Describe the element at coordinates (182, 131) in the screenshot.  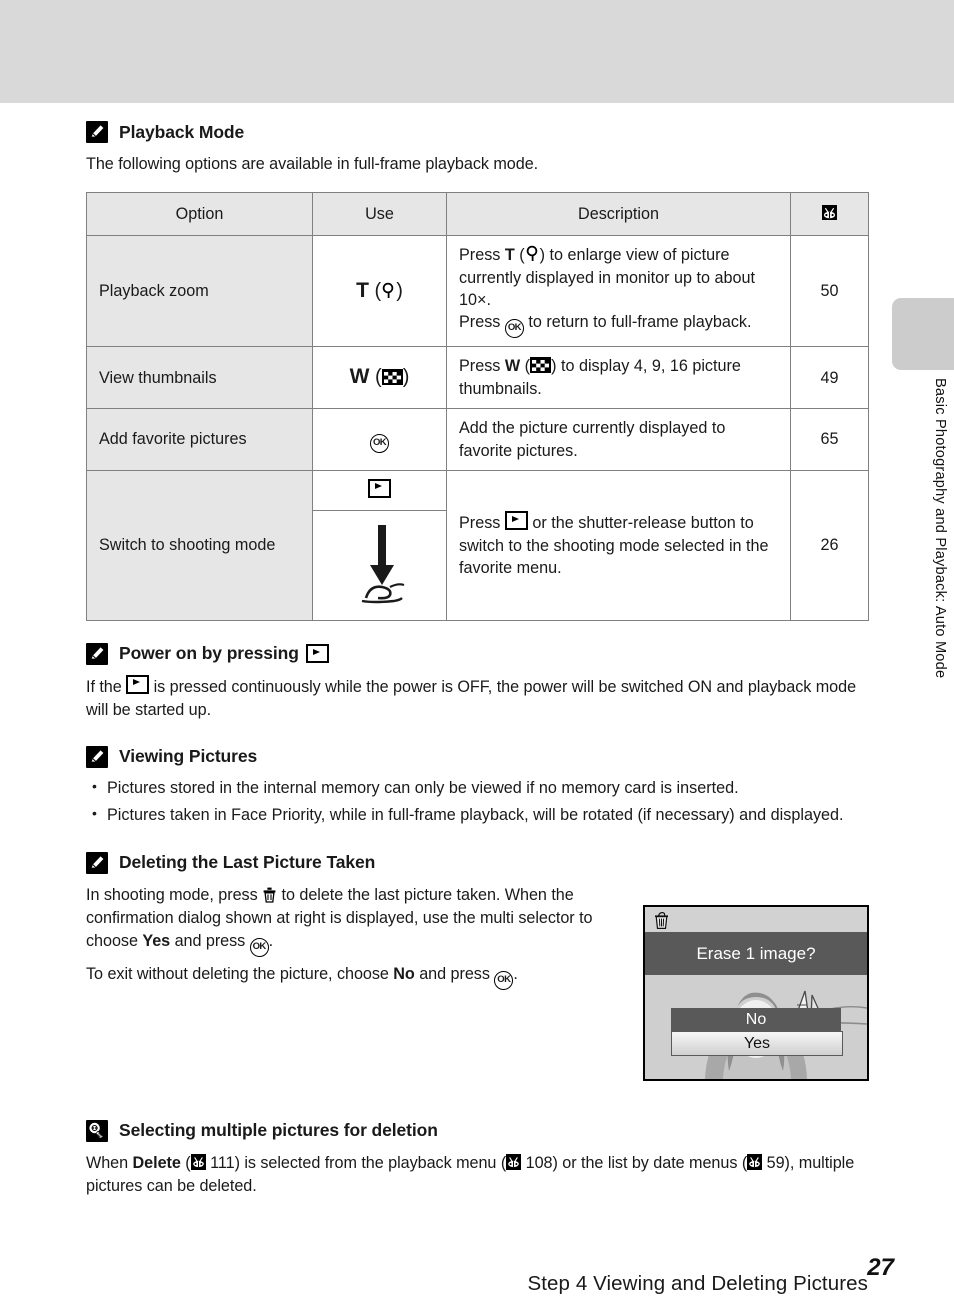
I see `section-title: Playback Mode` at that location.